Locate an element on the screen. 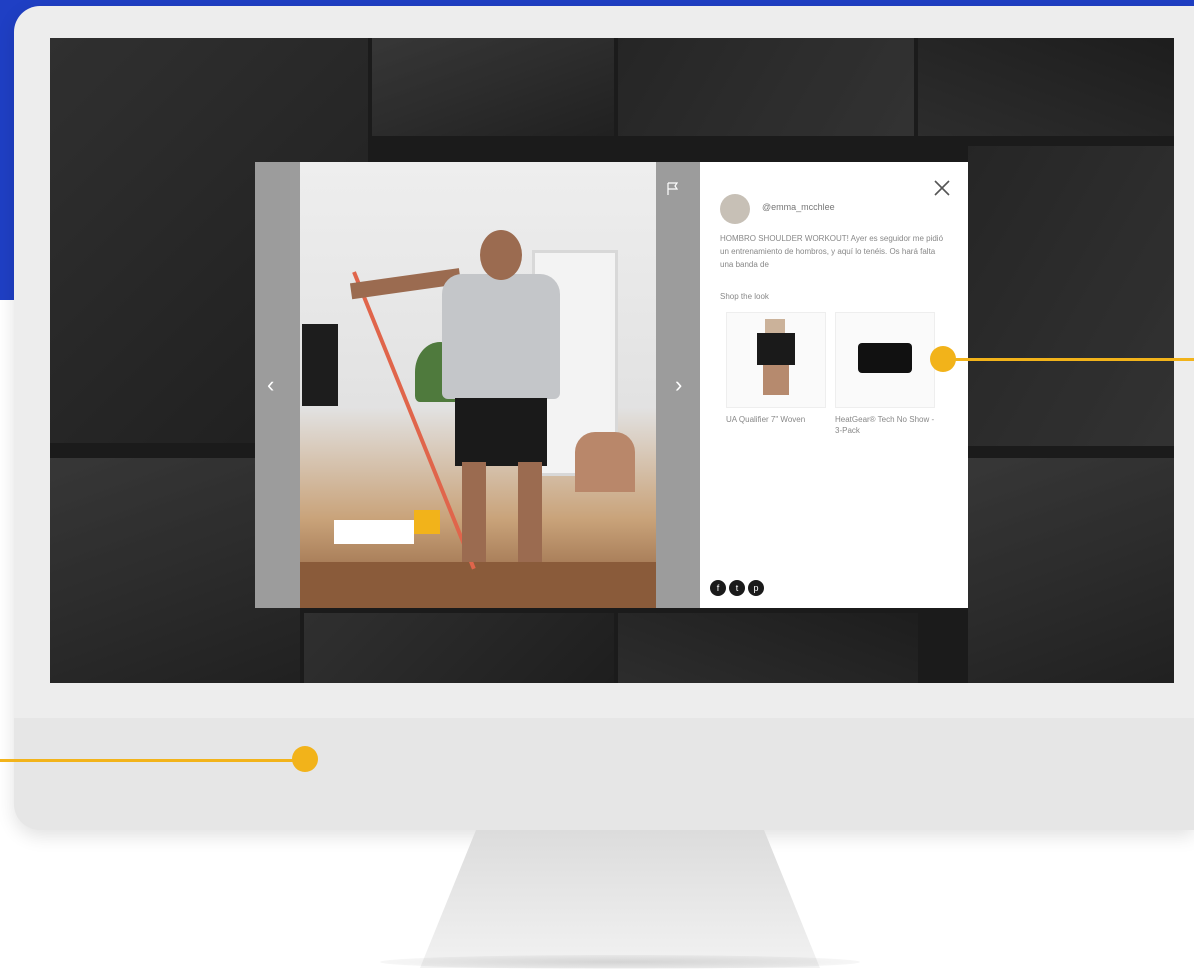  image-overlay-bar is located at coordinates (374, 532).